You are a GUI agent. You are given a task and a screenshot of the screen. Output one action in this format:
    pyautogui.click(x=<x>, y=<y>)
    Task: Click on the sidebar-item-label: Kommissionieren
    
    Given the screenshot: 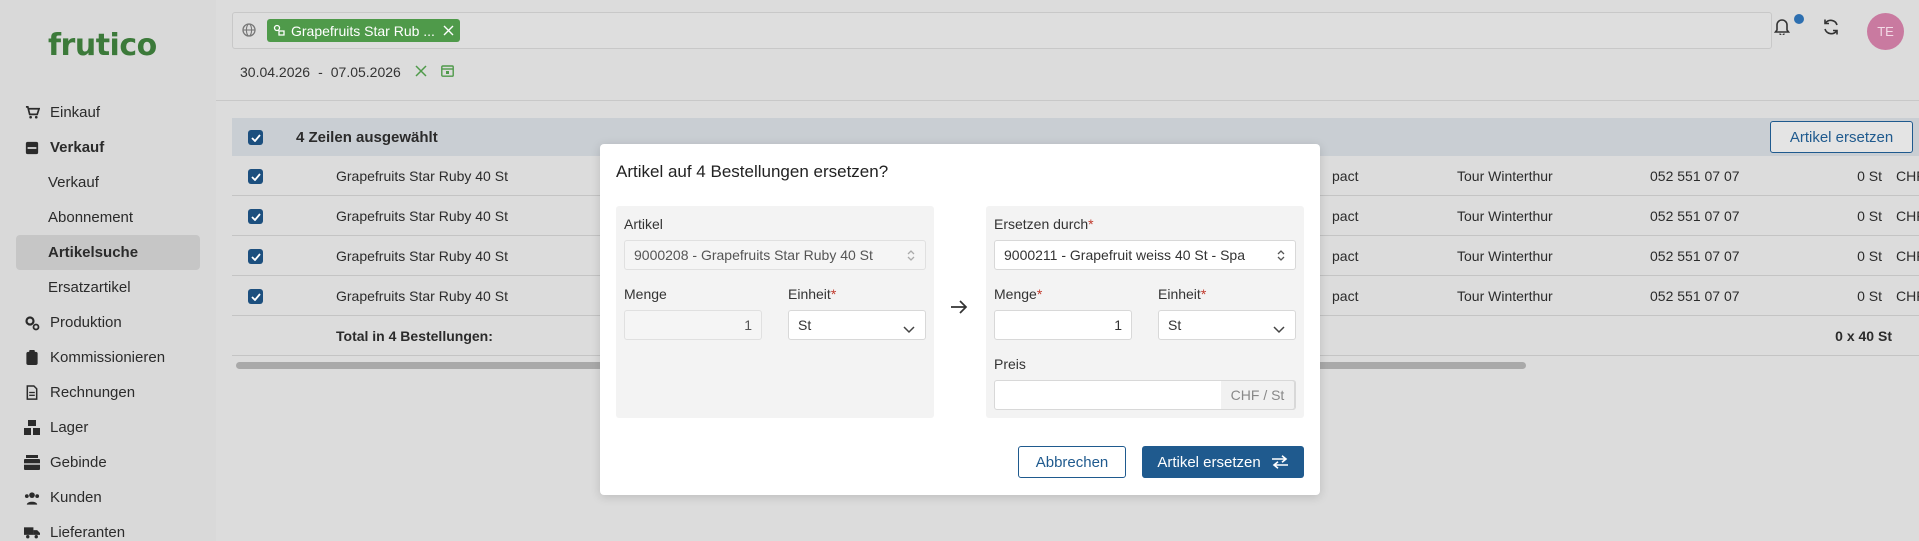 What is the action you would take?
    pyautogui.click(x=108, y=357)
    